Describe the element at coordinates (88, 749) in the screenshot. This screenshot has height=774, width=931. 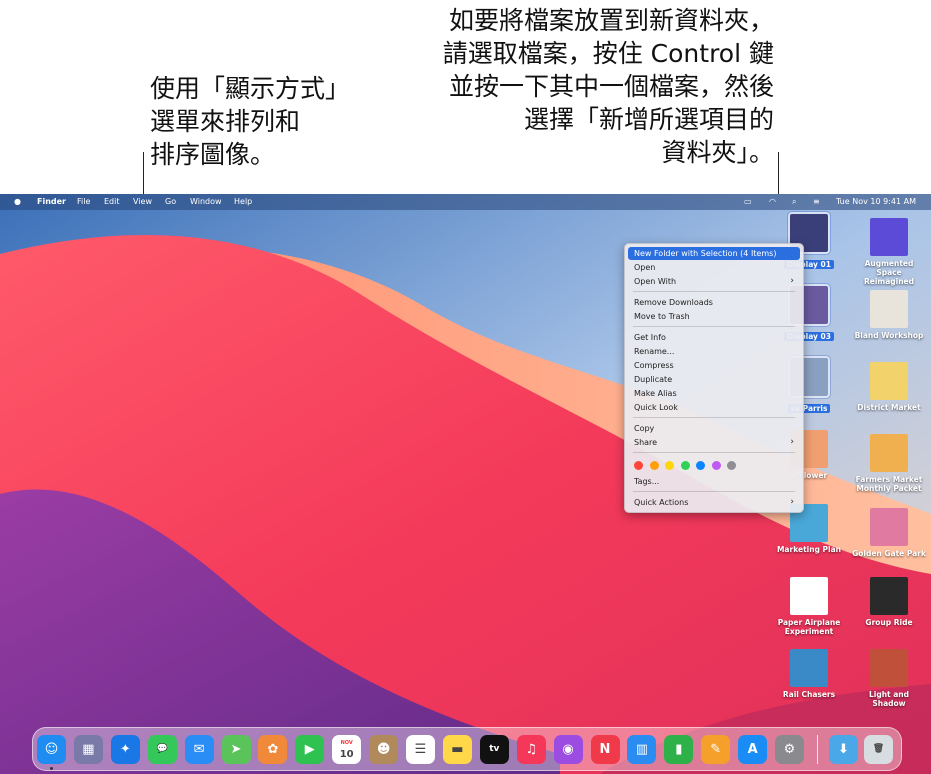
I see `launchpad-icon: ▦` at that location.